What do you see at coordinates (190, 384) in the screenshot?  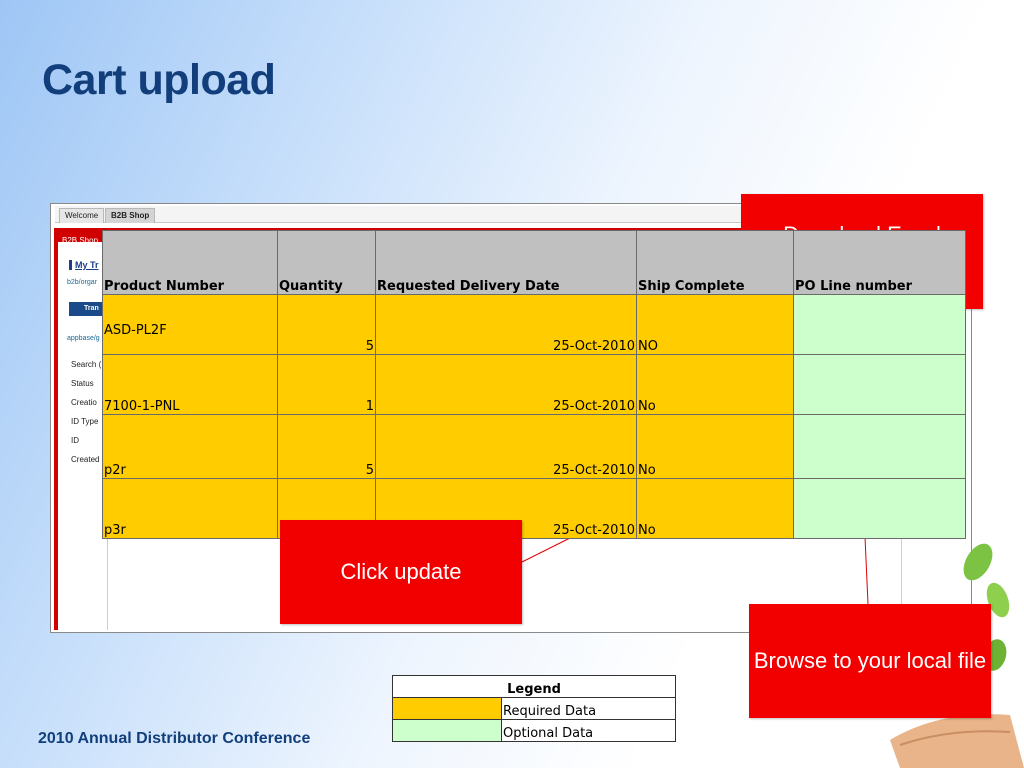 I see `cell-product: 7100-1-PNL` at bounding box center [190, 384].